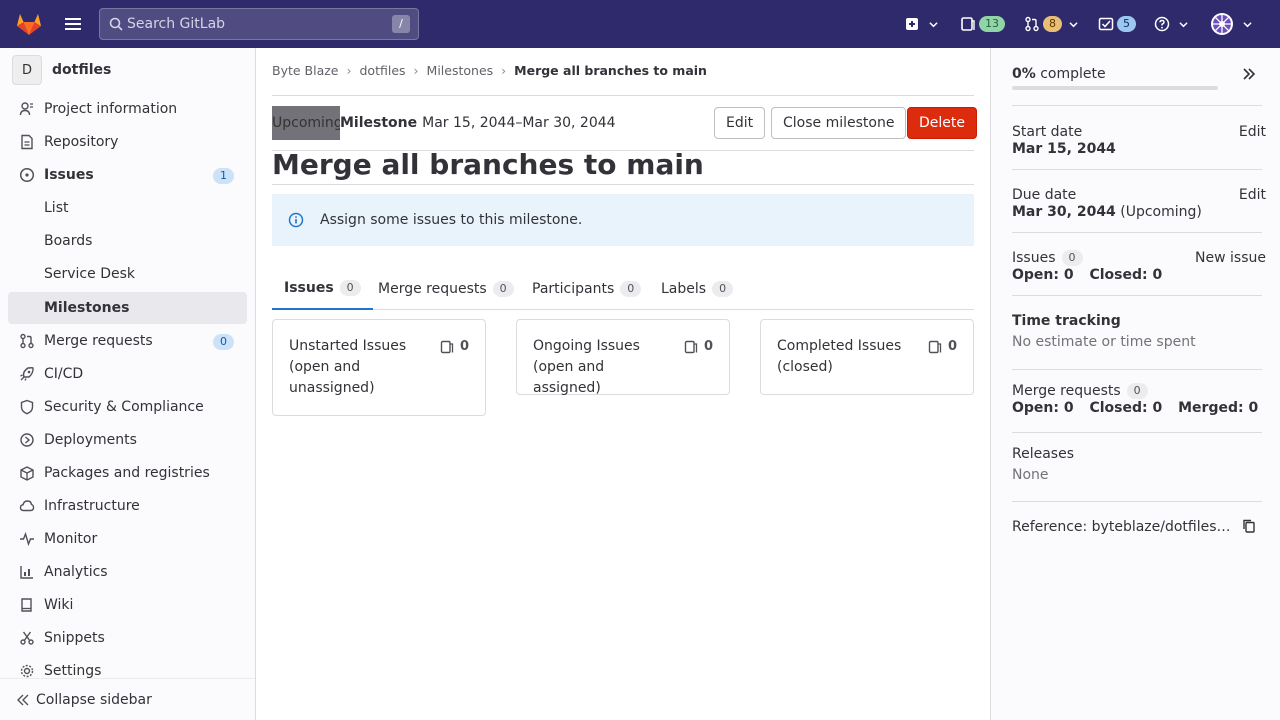 The height and width of the screenshot is (720, 1280). Describe the element at coordinates (1034, 258) in the screenshot. I see `issues-label: Issues` at that location.